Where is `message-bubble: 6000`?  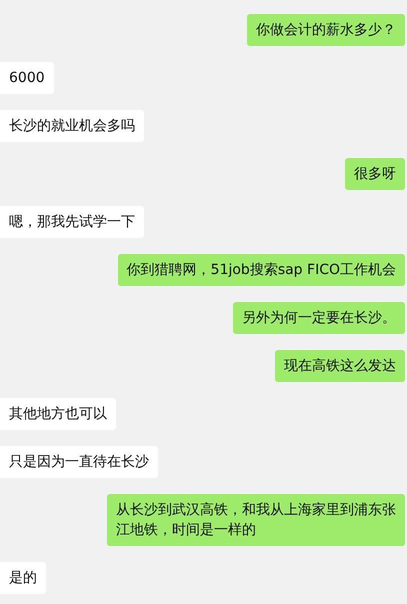
message-bubble: 6000 is located at coordinates (27, 78).